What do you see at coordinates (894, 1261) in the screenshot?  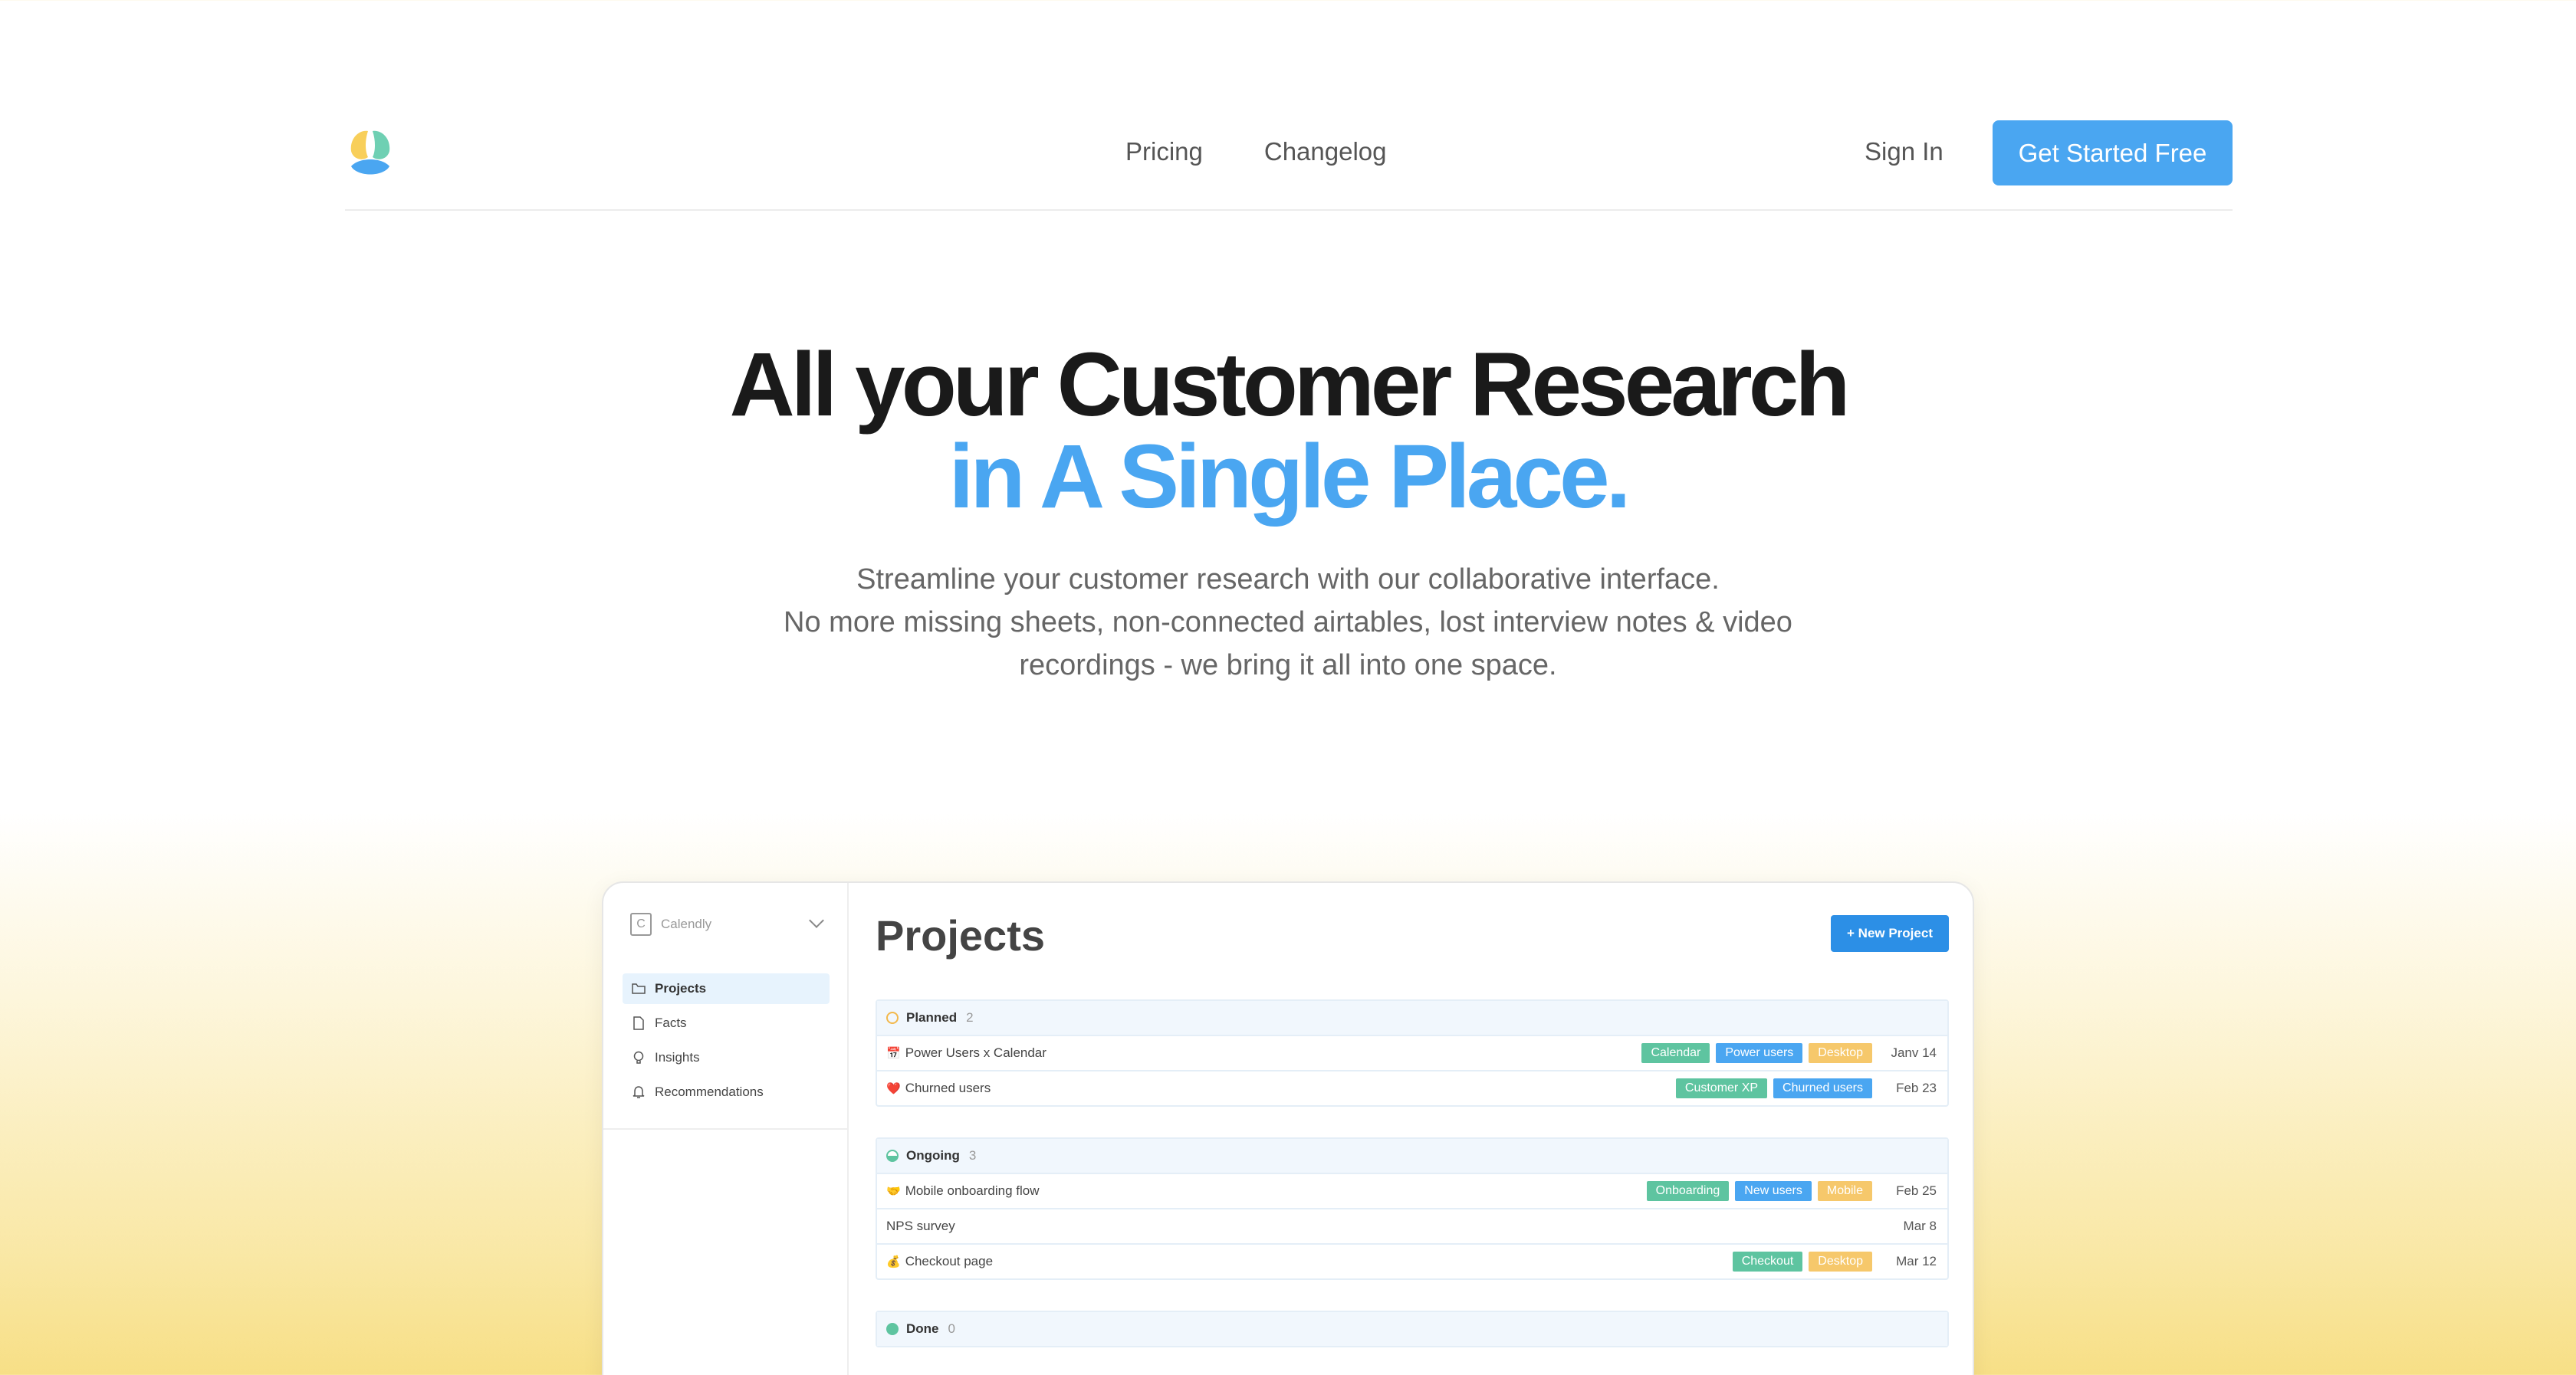 I see `money-bag-emoji-icon: 💰` at bounding box center [894, 1261].